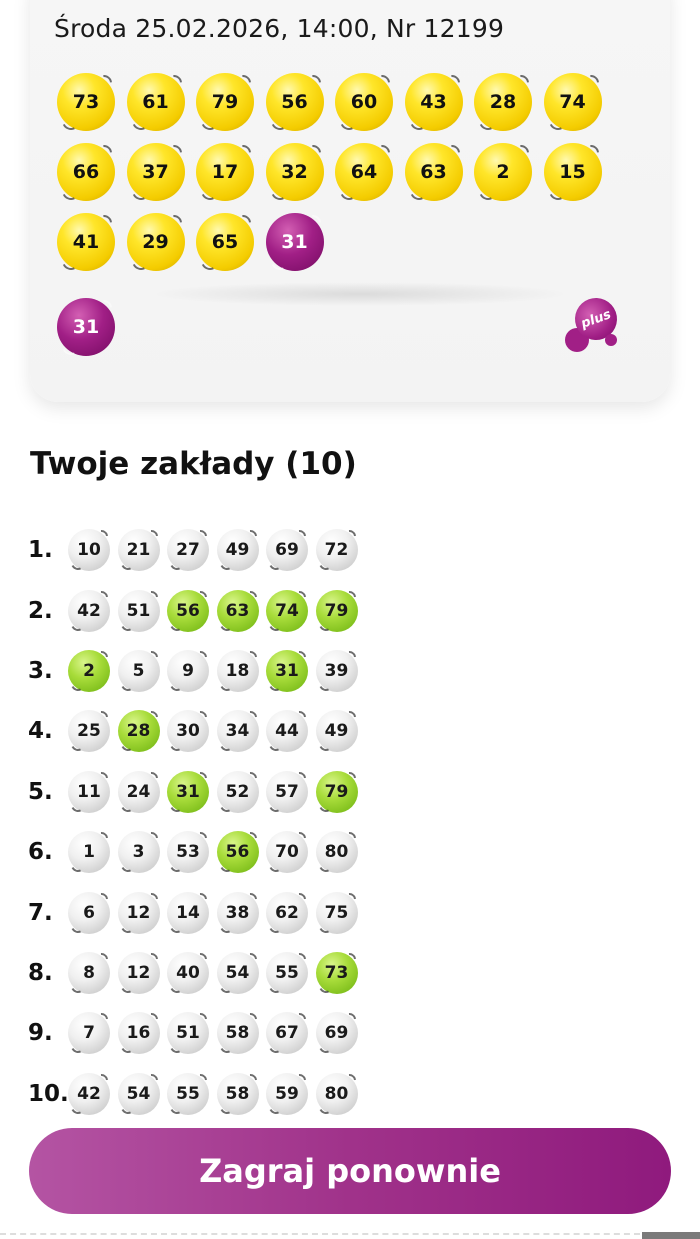 This screenshot has height=1239, width=700. I want to click on drawn-ball-number: 17, so click(225, 172).